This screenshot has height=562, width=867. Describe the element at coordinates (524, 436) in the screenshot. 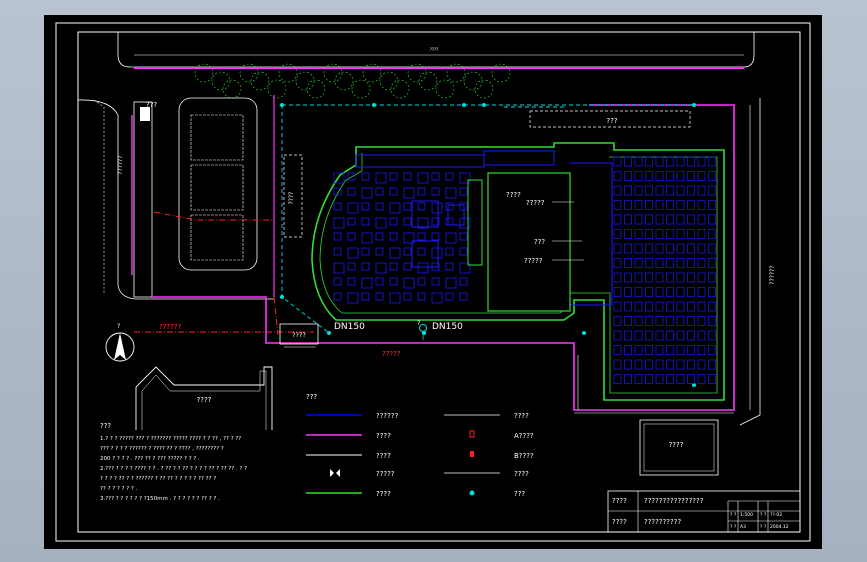

I see `legend-item-right-2: A????` at that location.